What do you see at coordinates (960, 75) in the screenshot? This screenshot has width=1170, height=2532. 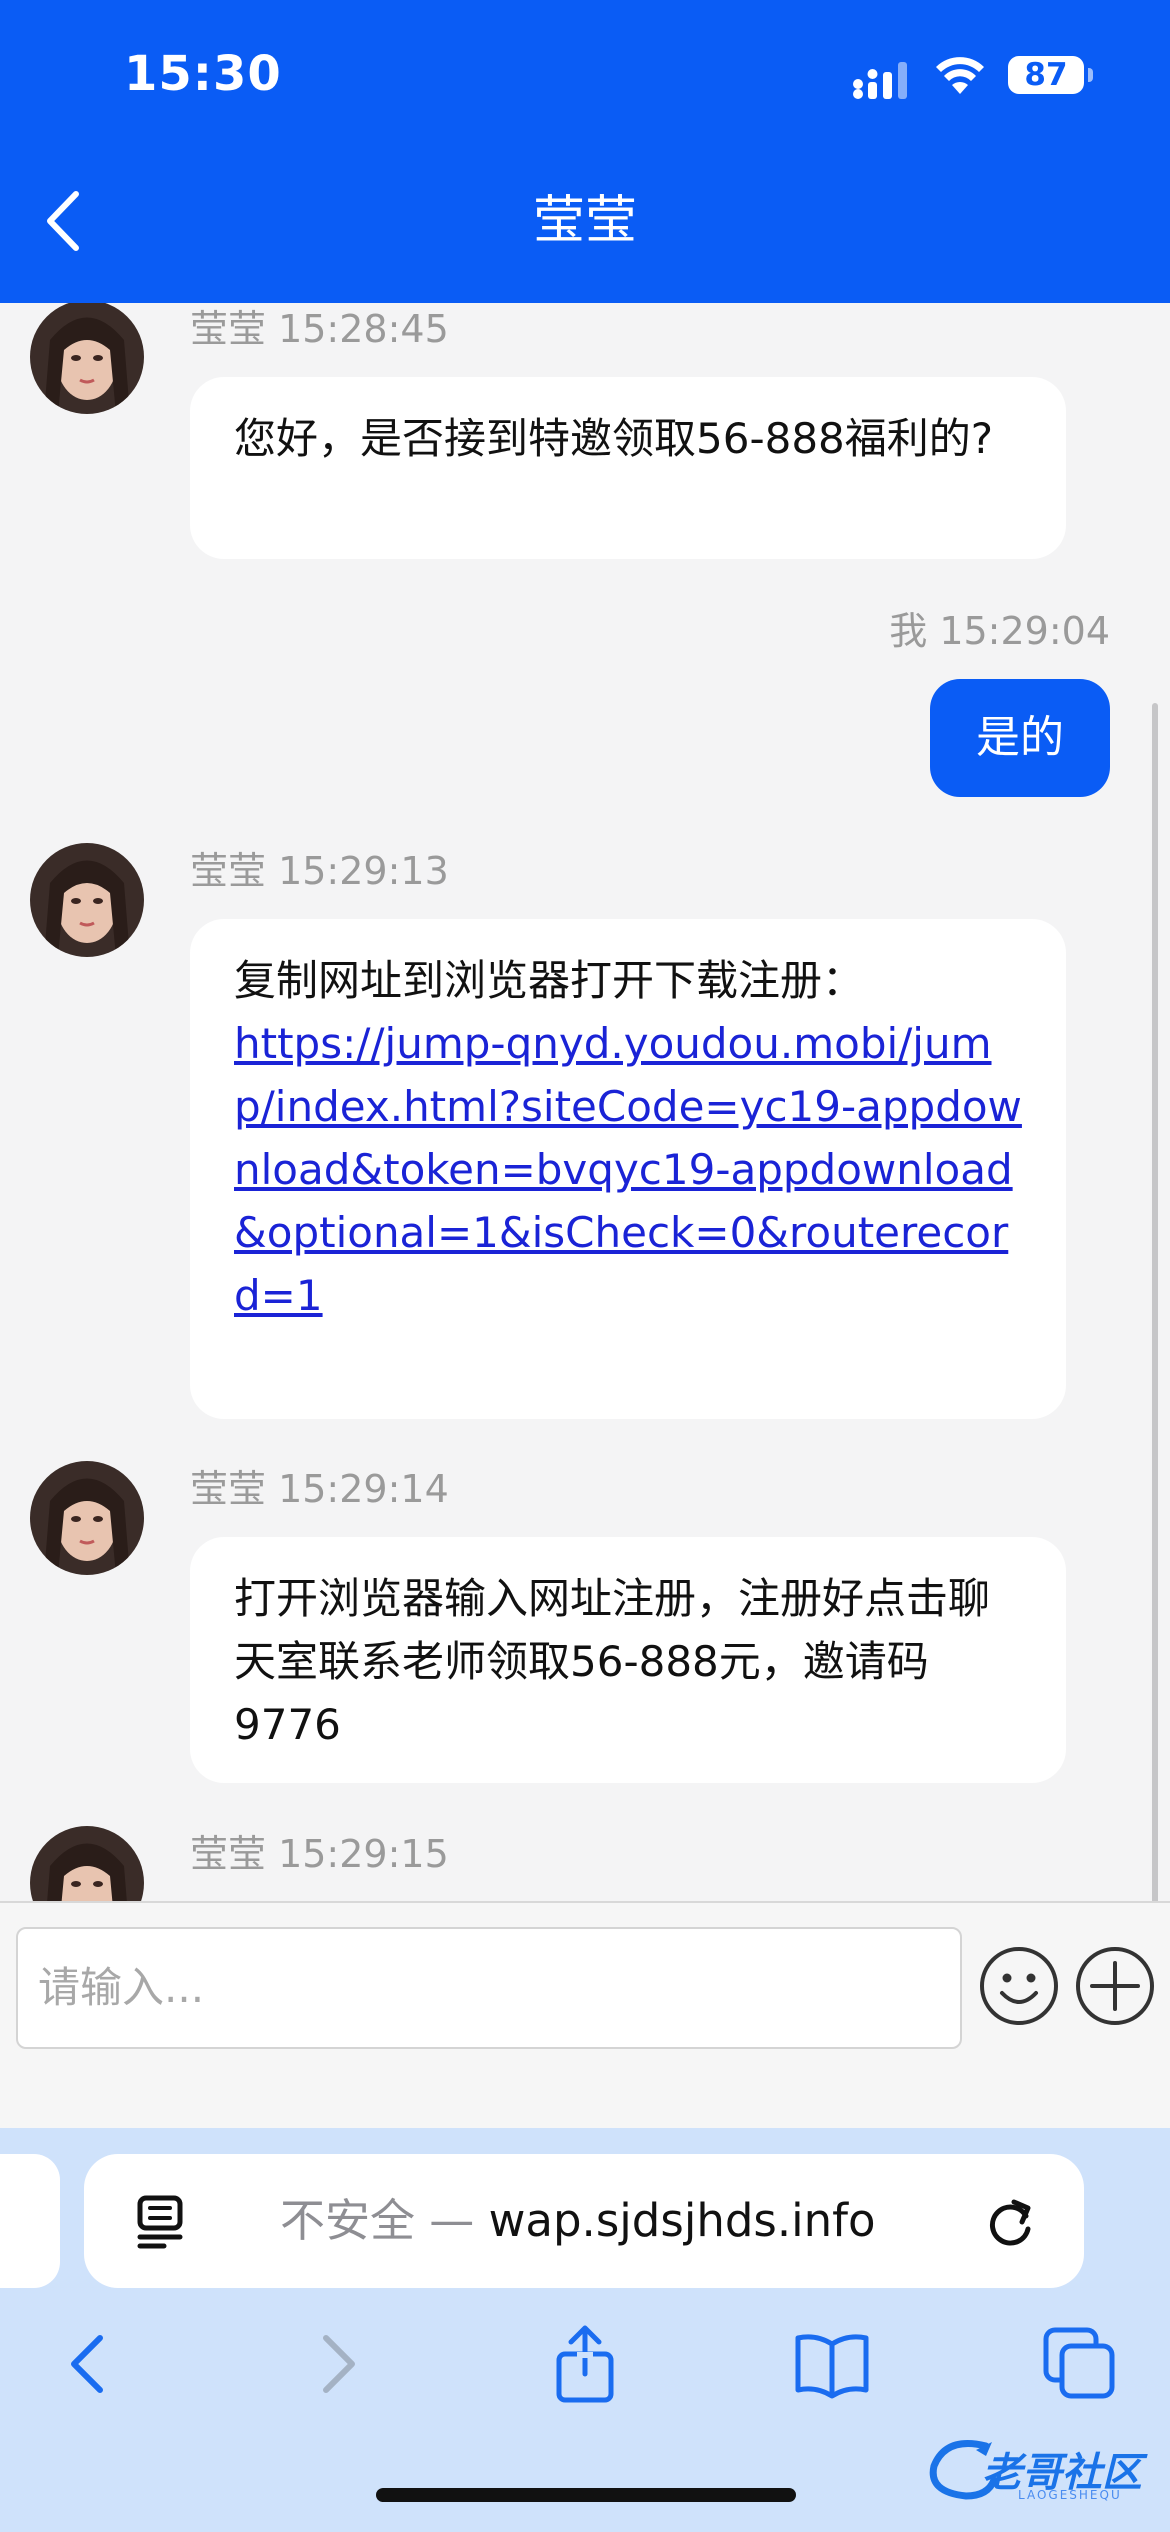 I see `wifi-icon` at bounding box center [960, 75].